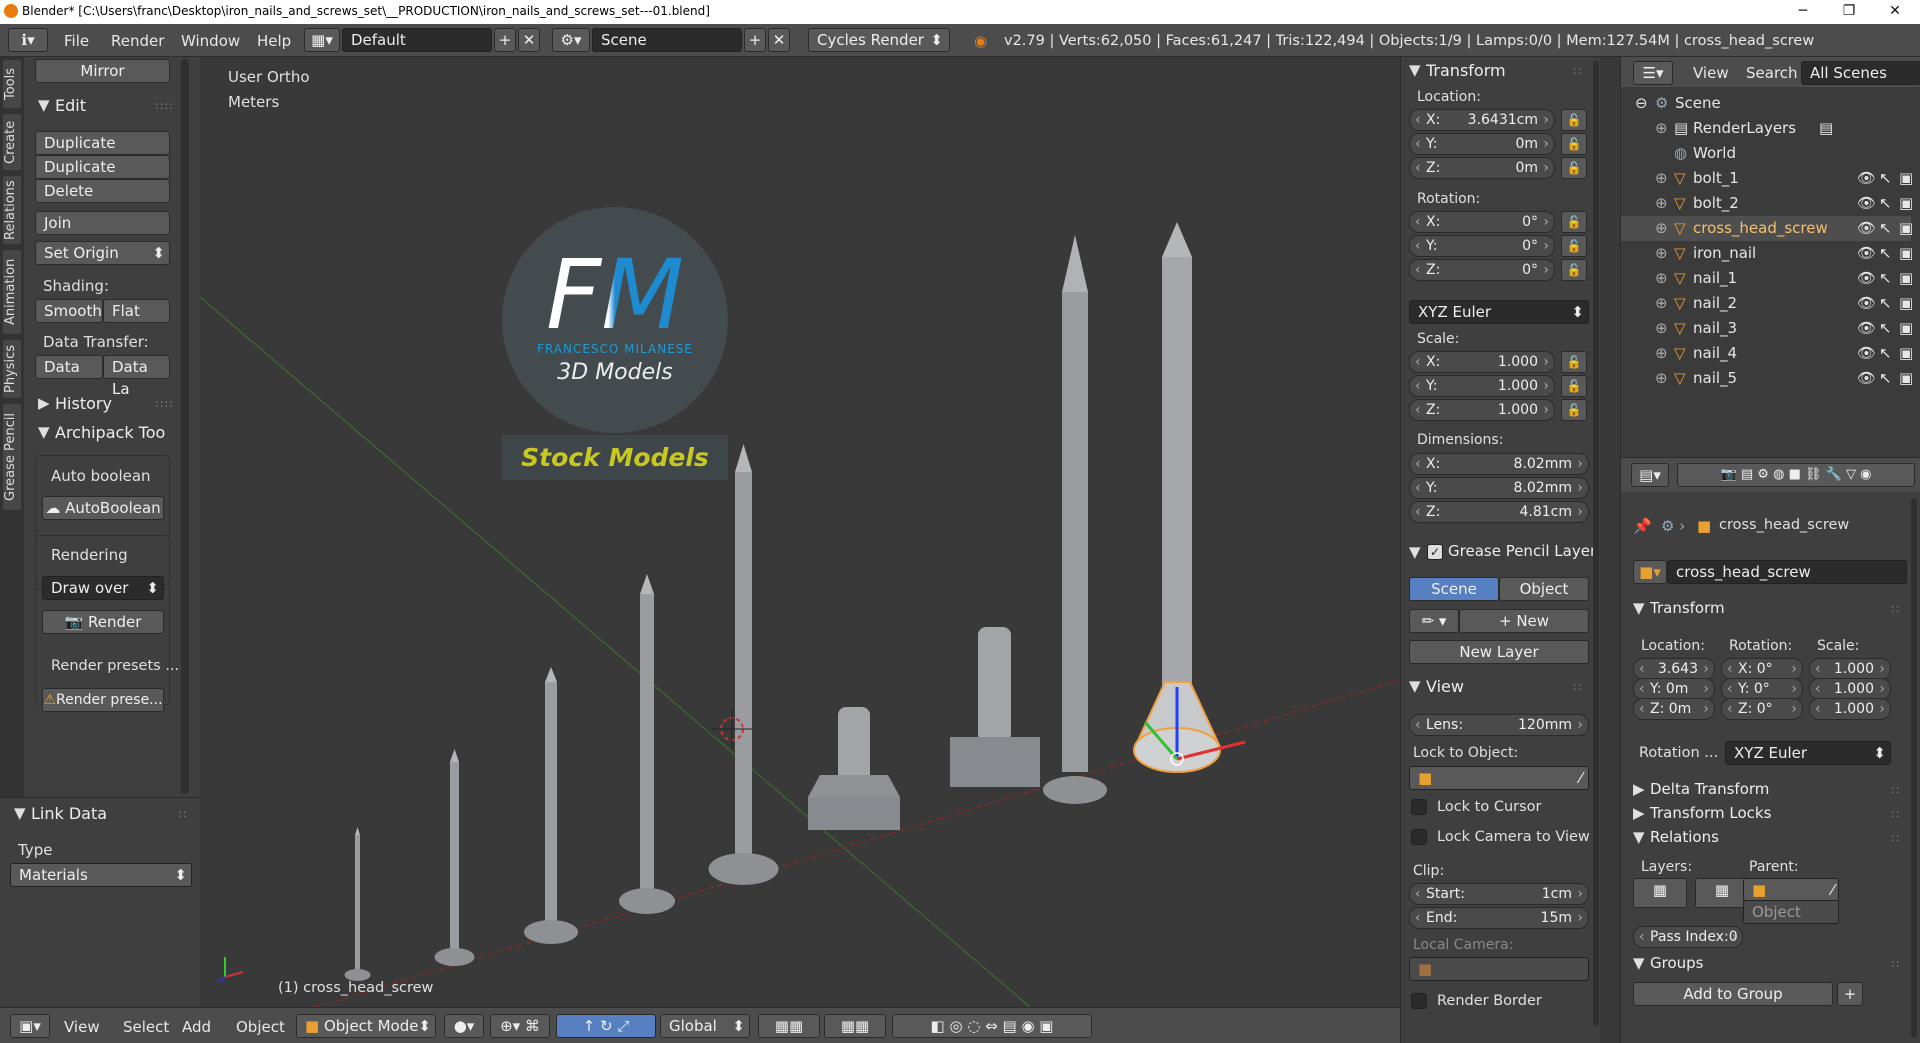 The height and width of the screenshot is (1043, 1920). Describe the element at coordinates (1466, 70) in the screenshot. I see `transform-title: Transform` at that location.